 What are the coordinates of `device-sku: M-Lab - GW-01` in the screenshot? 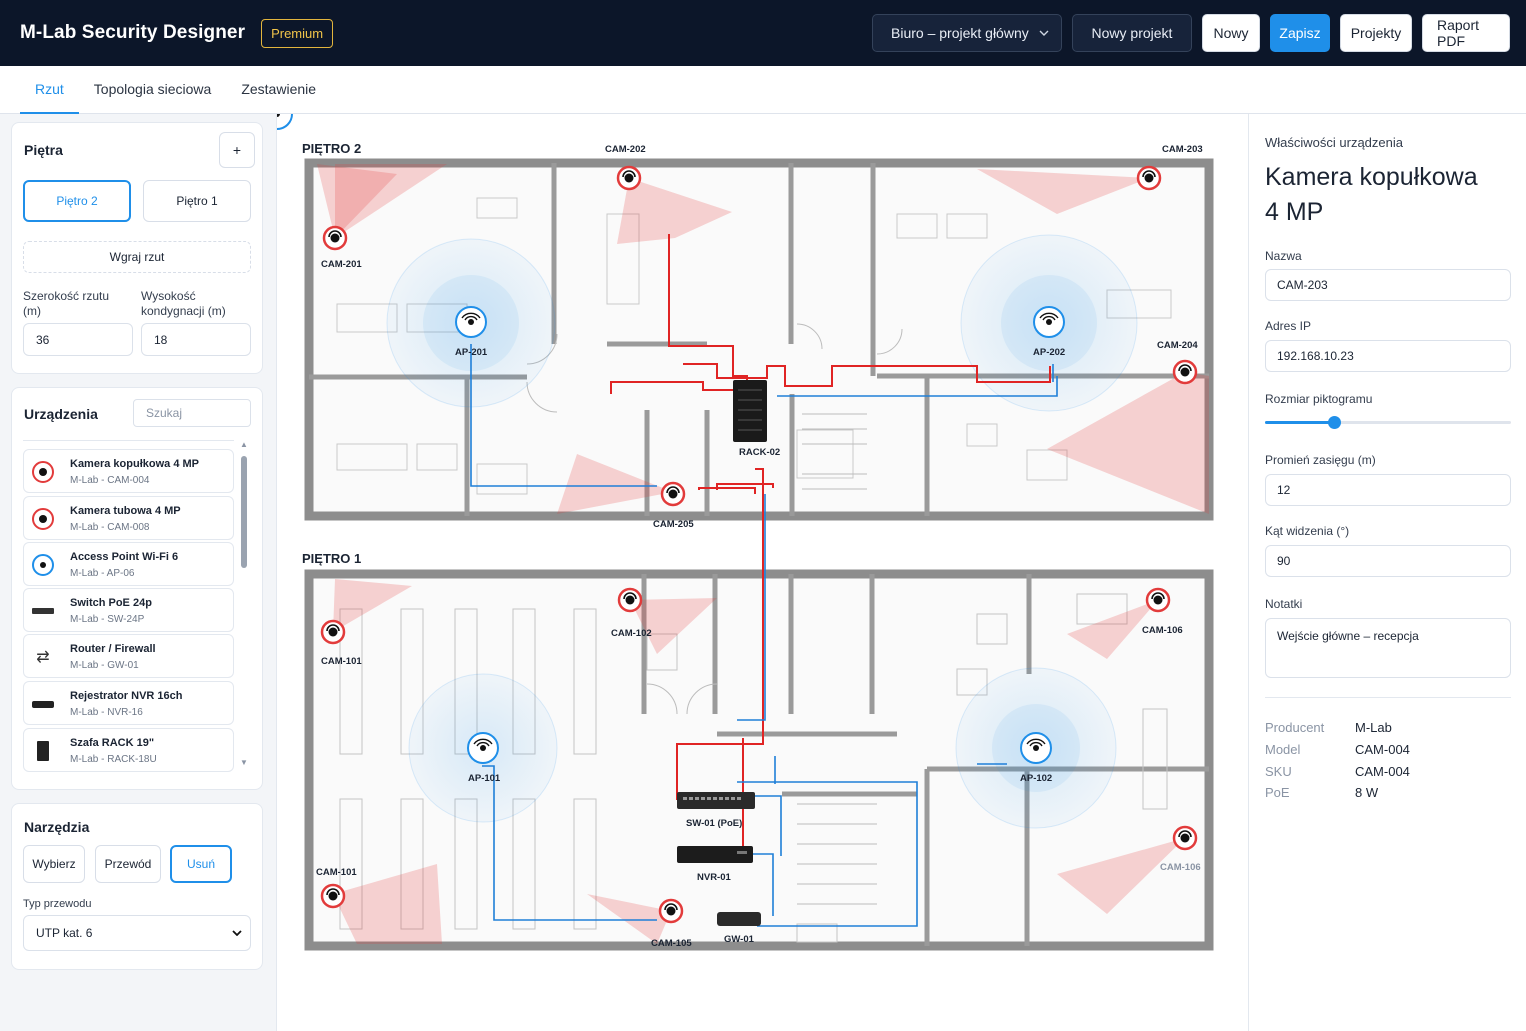 It's located at (104, 665).